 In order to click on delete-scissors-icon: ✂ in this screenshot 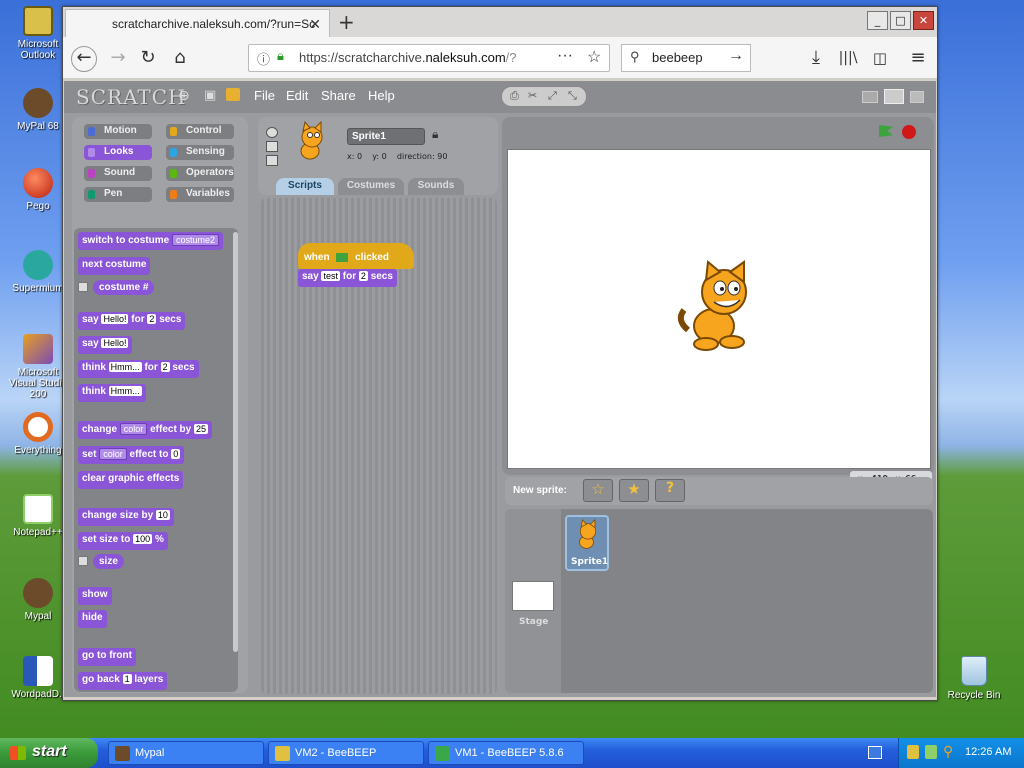, I will do `click(532, 95)`.